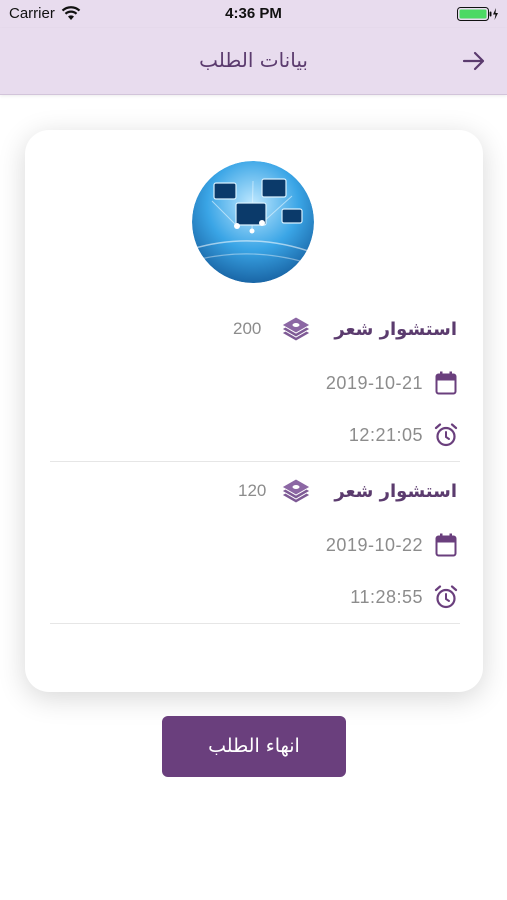  I want to click on order-time: 12:21:05, so click(385, 435).